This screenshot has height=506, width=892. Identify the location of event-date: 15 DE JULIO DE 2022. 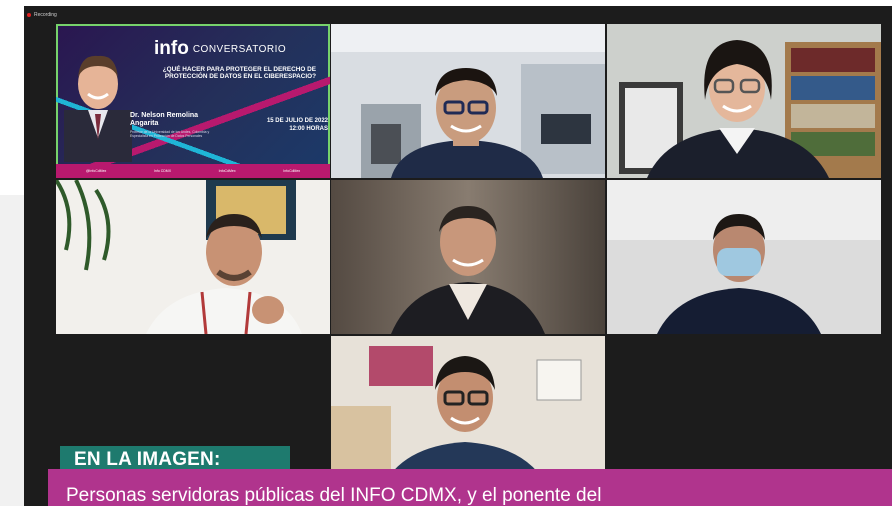
(297, 121).